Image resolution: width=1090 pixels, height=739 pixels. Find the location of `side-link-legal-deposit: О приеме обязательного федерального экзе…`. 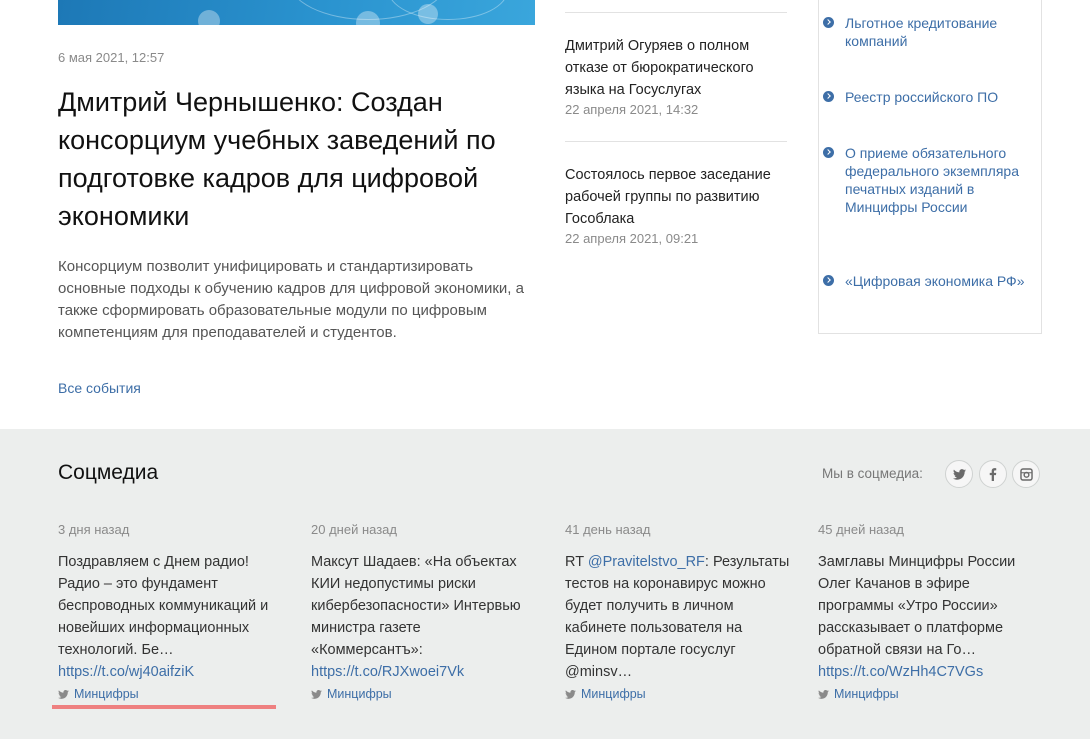

side-link-legal-deposit: О приеме обязательного федерального экзе… is located at coordinates (924, 180).